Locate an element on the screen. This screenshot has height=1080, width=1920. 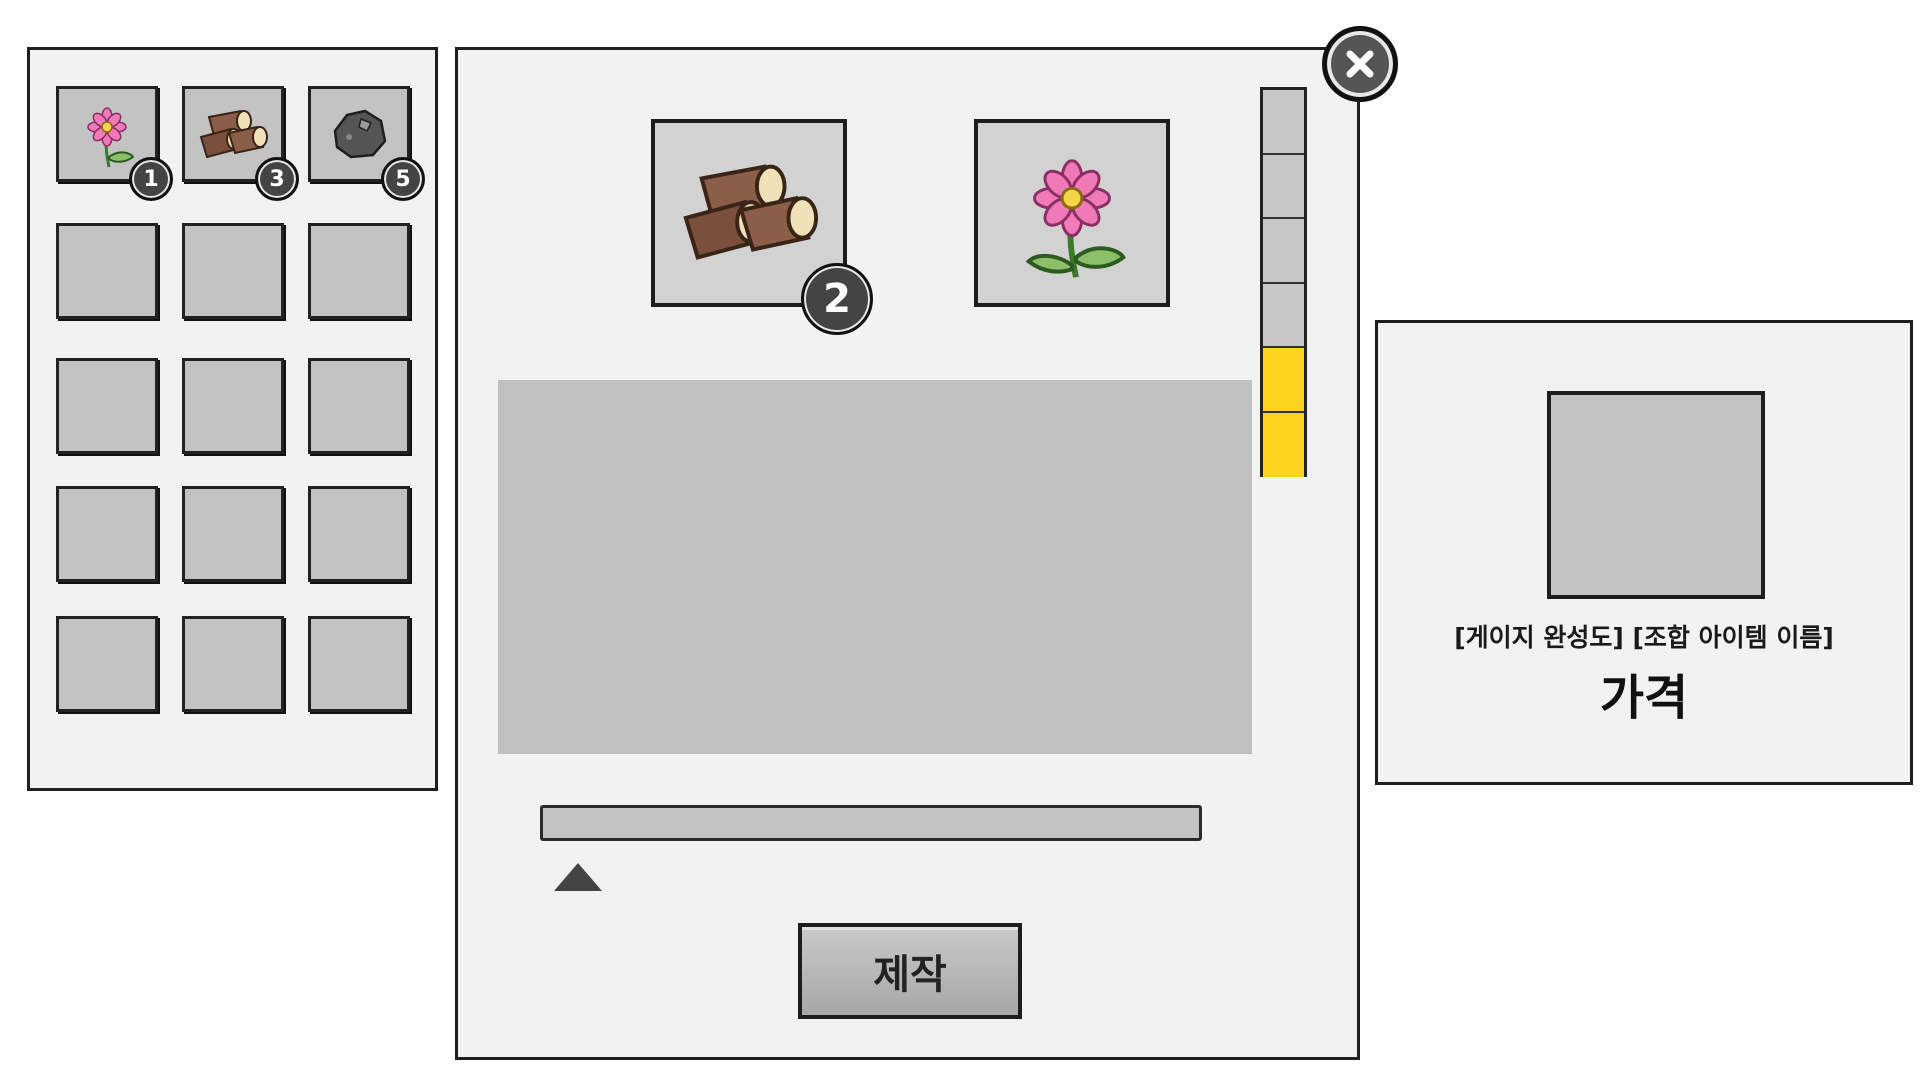
close-icon is located at coordinates (1360, 64).